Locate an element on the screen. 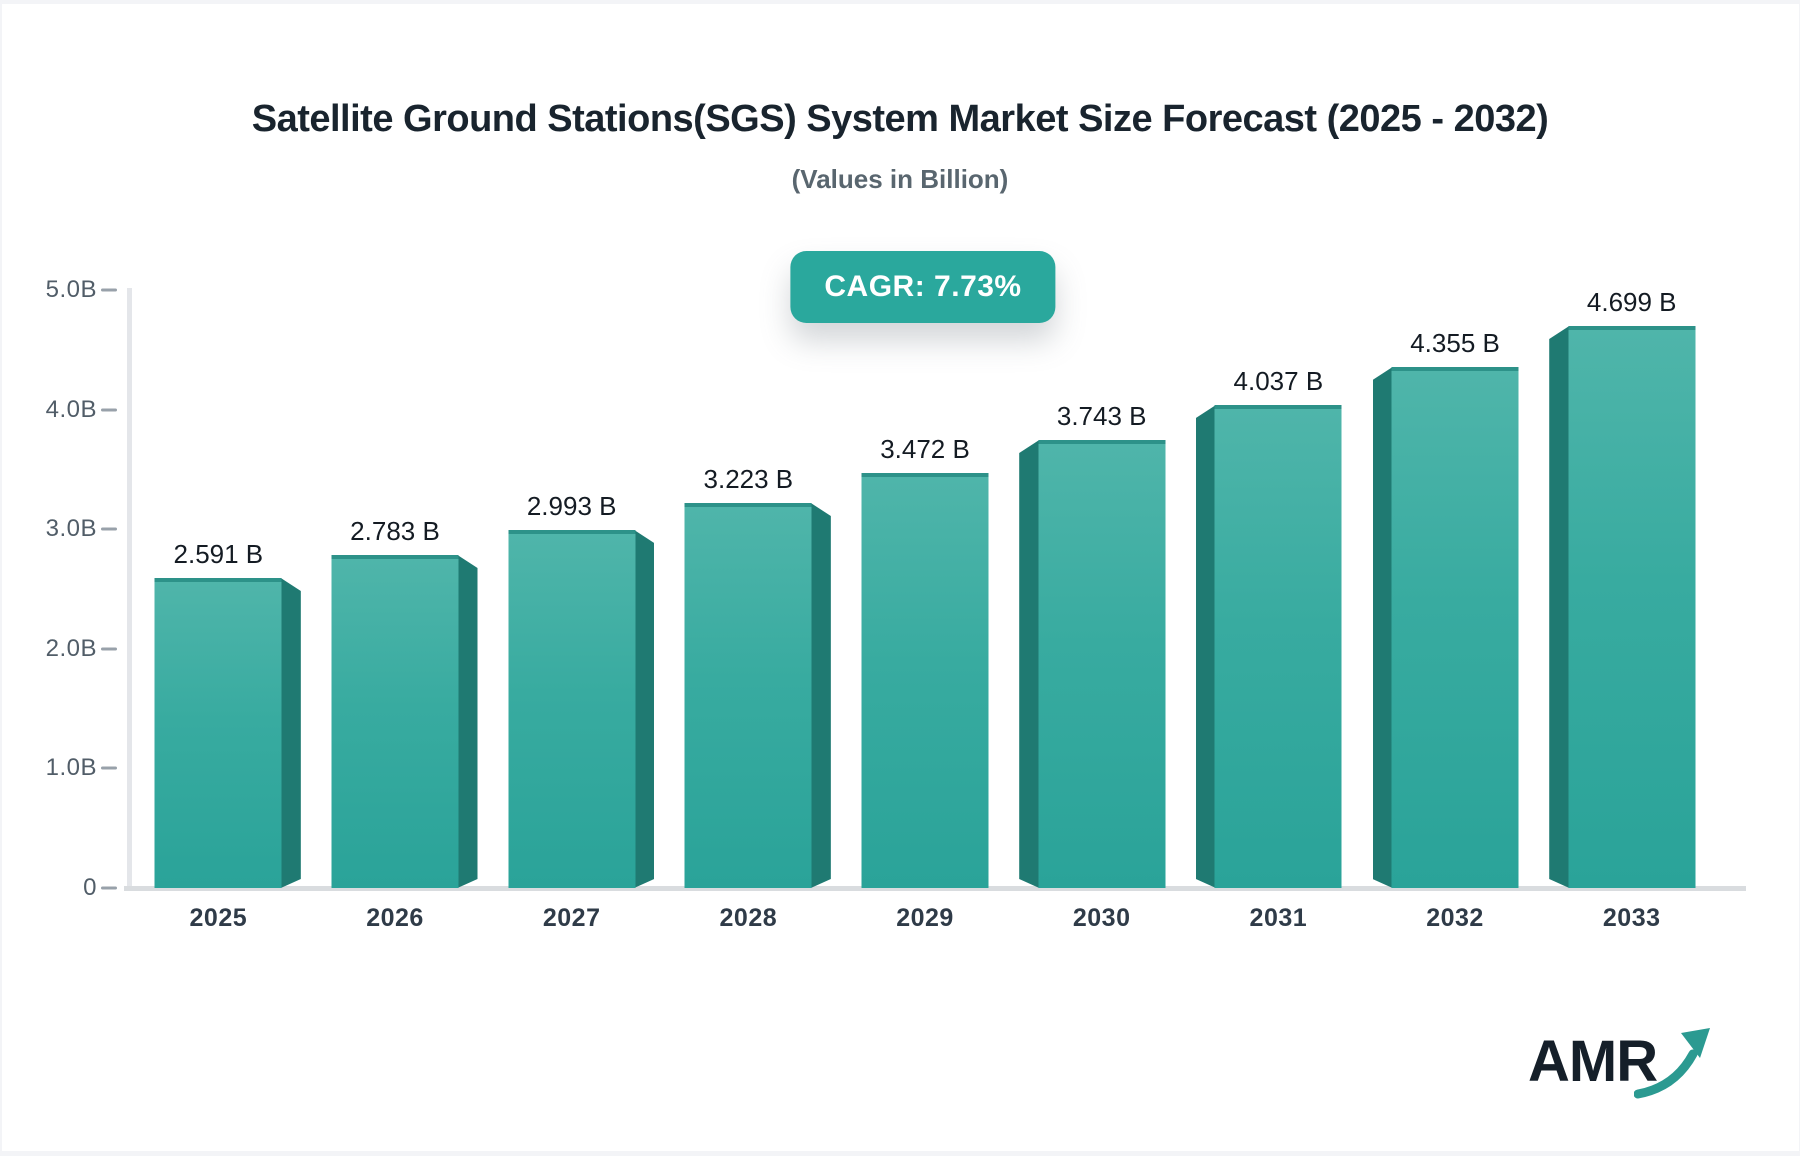 The height and width of the screenshot is (1156, 1800). bar-slot: 4.699 B is located at coordinates (1631, 587).